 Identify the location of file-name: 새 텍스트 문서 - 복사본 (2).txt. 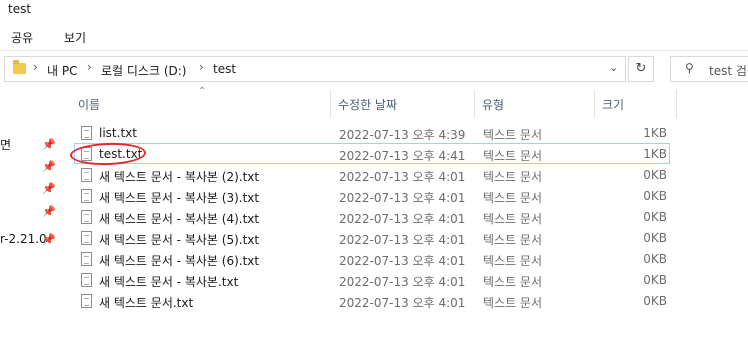
(179, 177).